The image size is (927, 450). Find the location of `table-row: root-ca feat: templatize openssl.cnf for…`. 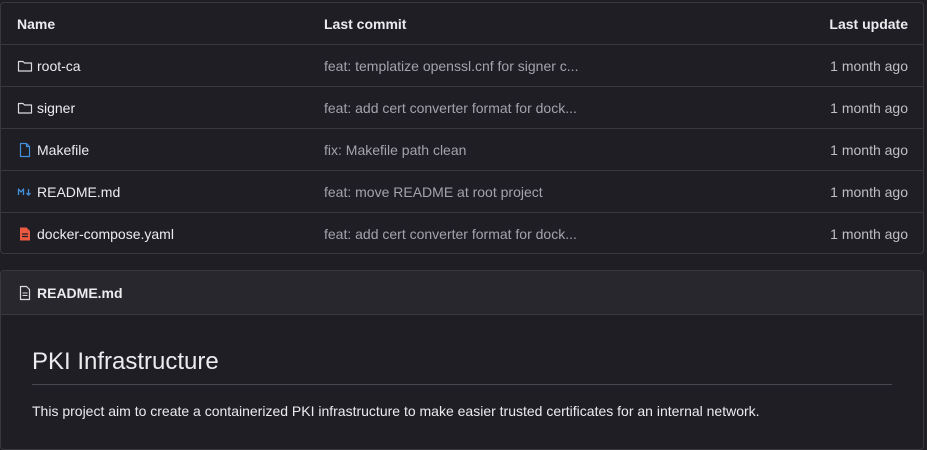

table-row: root-ca feat: templatize openssl.cnf for… is located at coordinates (462, 66).